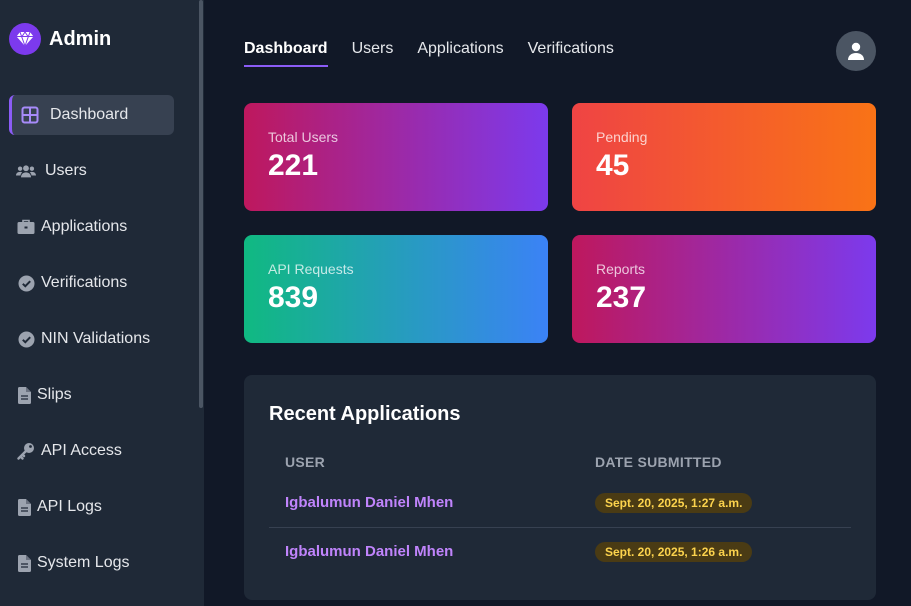 Image resolution: width=911 pixels, height=606 pixels. What do you see at coordinates (571, 53) in the screenshot?
I see `tab-verifications: Verifications` at bounding box center [571, 53].